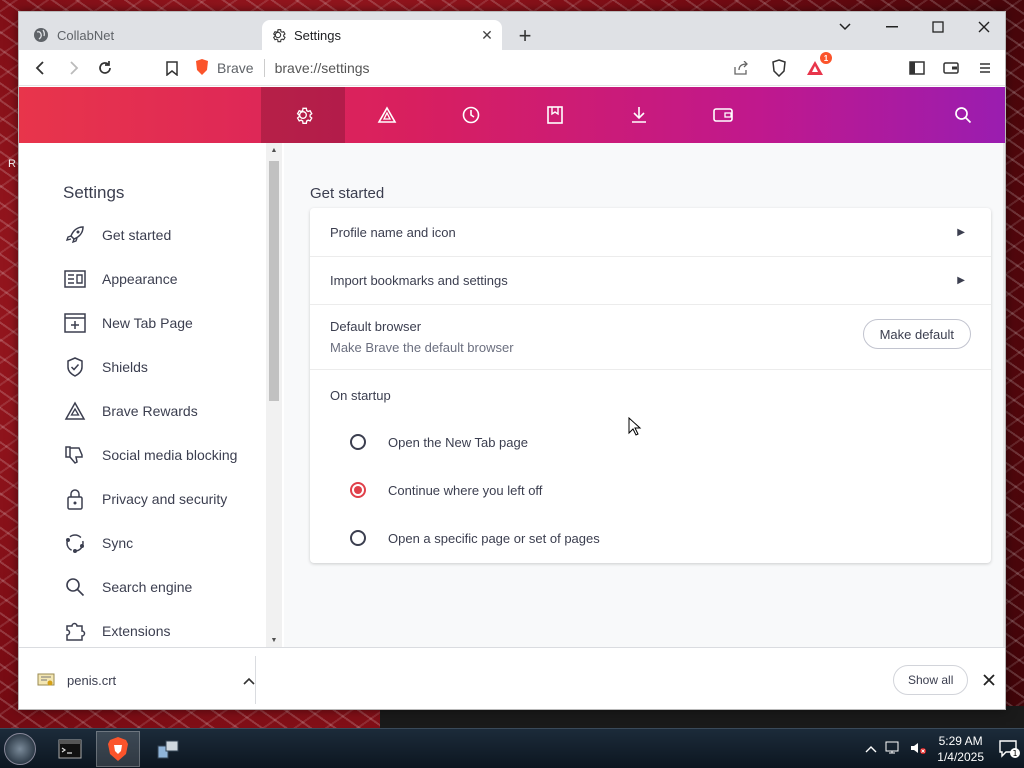 This screenshot has width=1024, height=768. What do you see at coordinates (960, 749) in the screenshot?
I see `clock: 5:29 AM 1/4/2025` at bounding box center [960, 749].